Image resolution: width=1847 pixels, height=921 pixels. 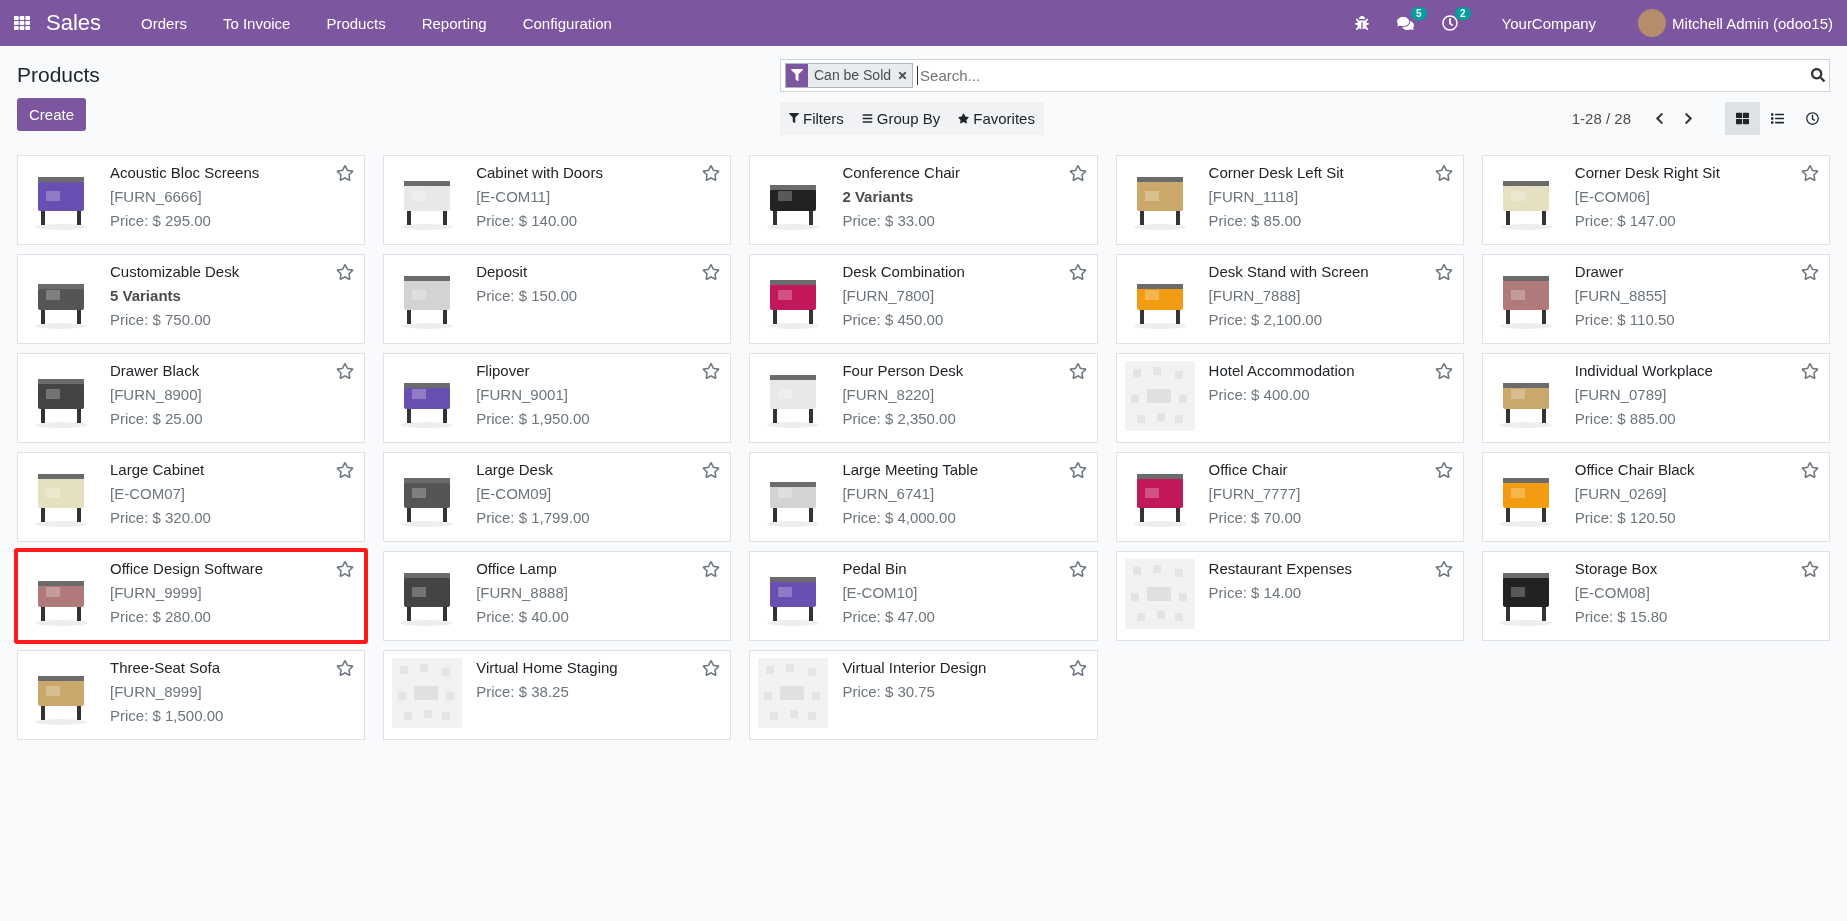 I want to click on product-card: Individual Workplace [FURN_0789] Price: $ 885.00, so click(x=1655, y=398).